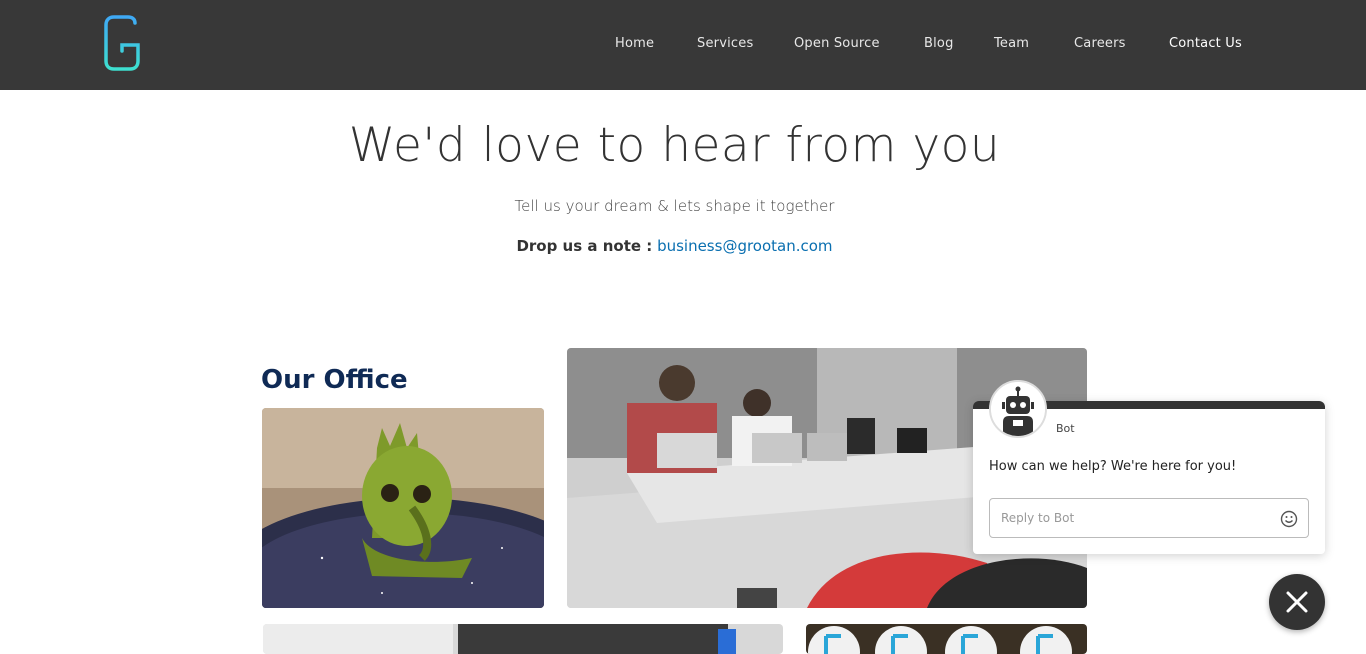  What do you see at coordinates (1205, 43) in the screenshot?
I see `nav-contact-us: Contact Us` at bounding box center [1205, 43].